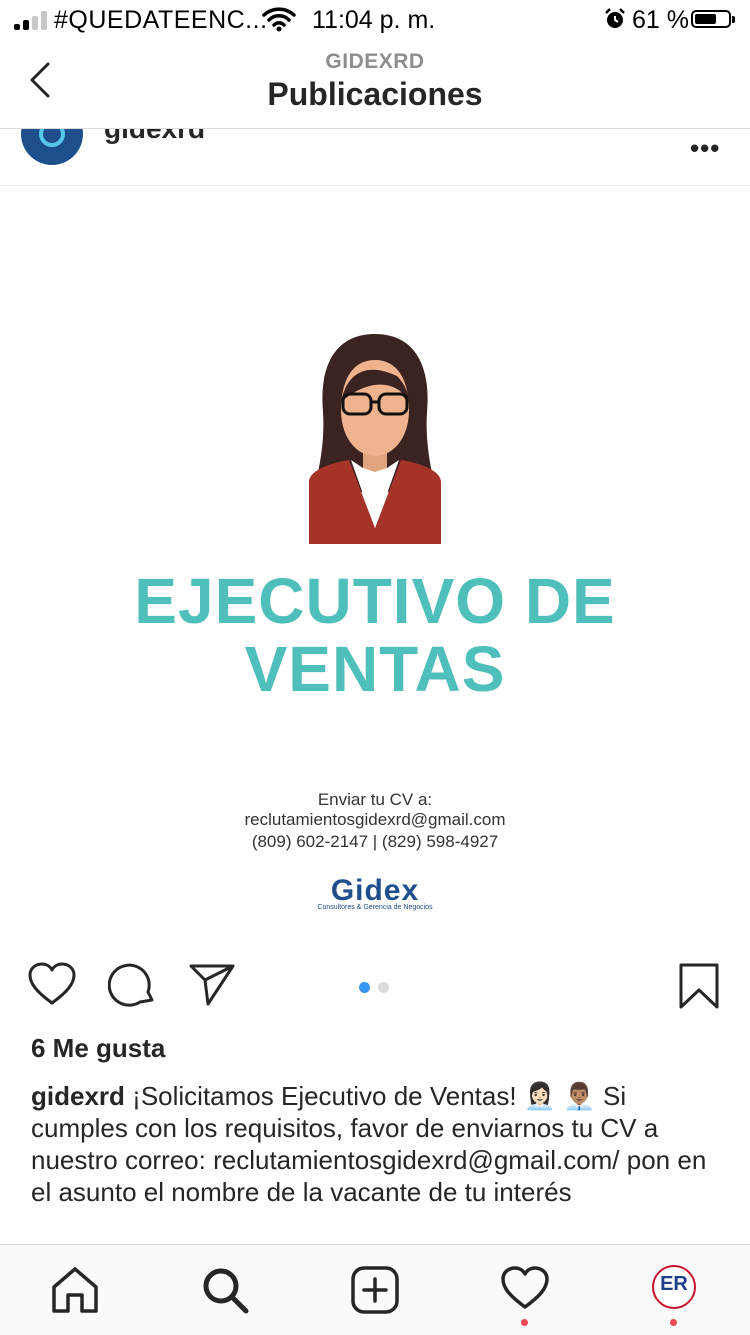 This screenshot has height=1335, width=750. I want to click on navigation-header: GIDEXRD Publicaciones, so click(375, 85).